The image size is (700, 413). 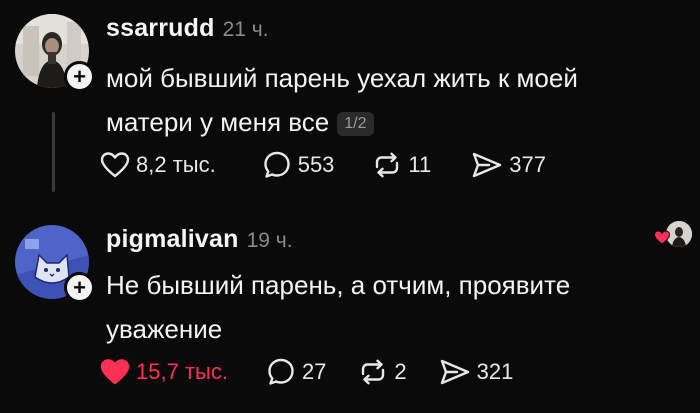 I want to click on like-button: 8,2 тыс., so click(x=158, y=165).